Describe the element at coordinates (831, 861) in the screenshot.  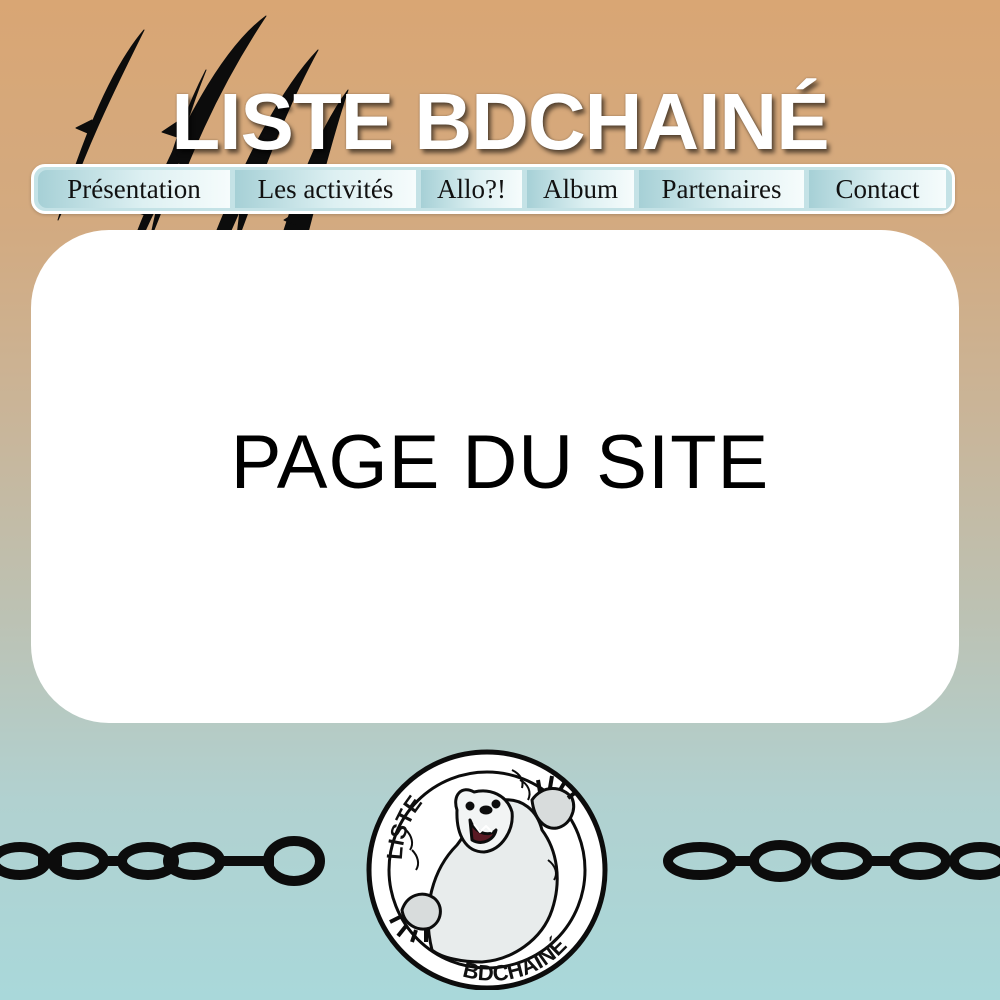
I see `chain-right-icon` at that location.